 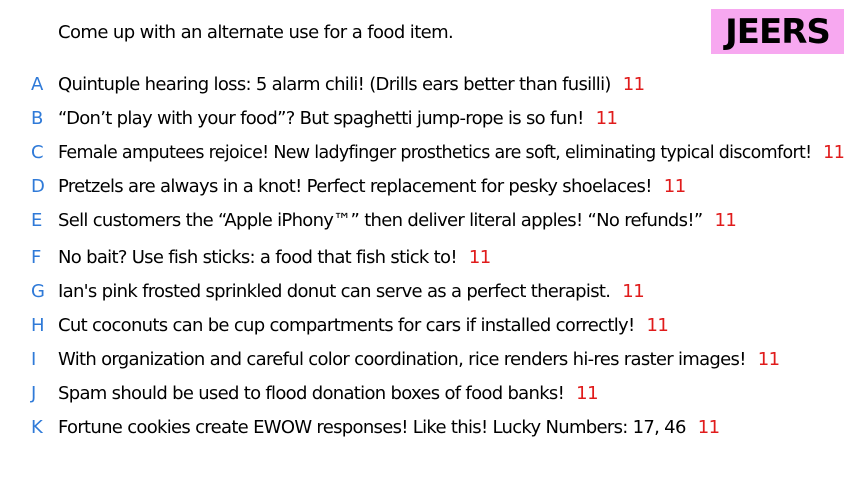 I want to click on entry-letter: B, so click(x=37, y=118).